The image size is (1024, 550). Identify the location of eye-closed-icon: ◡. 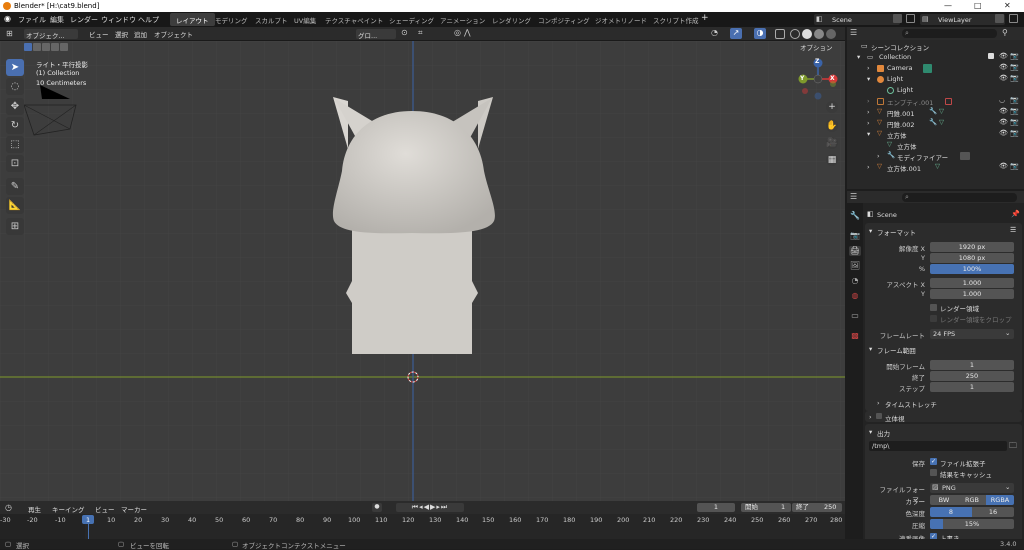
(1002, 100).